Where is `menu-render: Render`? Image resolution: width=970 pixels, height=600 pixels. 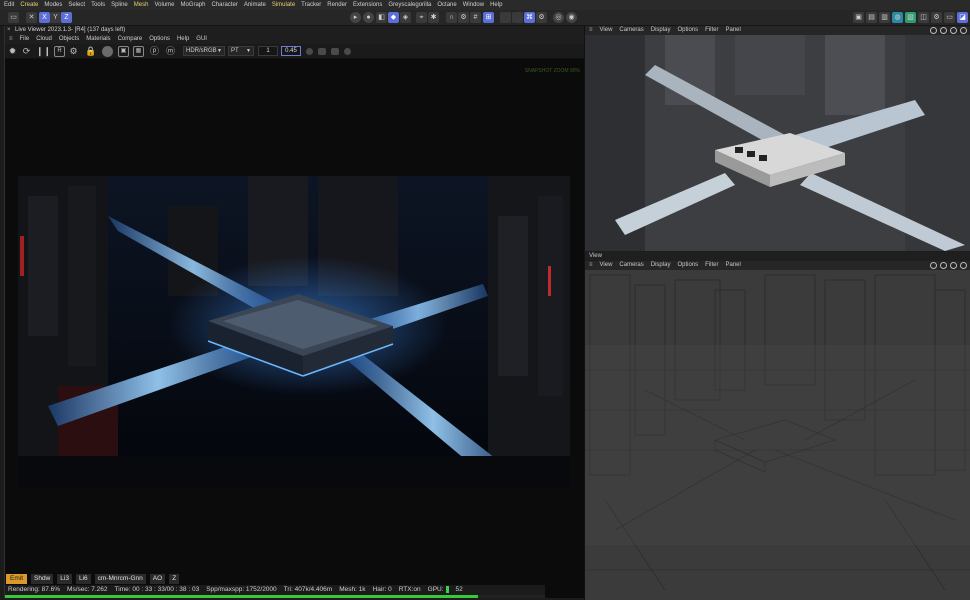
menu-render: Render is located at coordinates (337, 5).